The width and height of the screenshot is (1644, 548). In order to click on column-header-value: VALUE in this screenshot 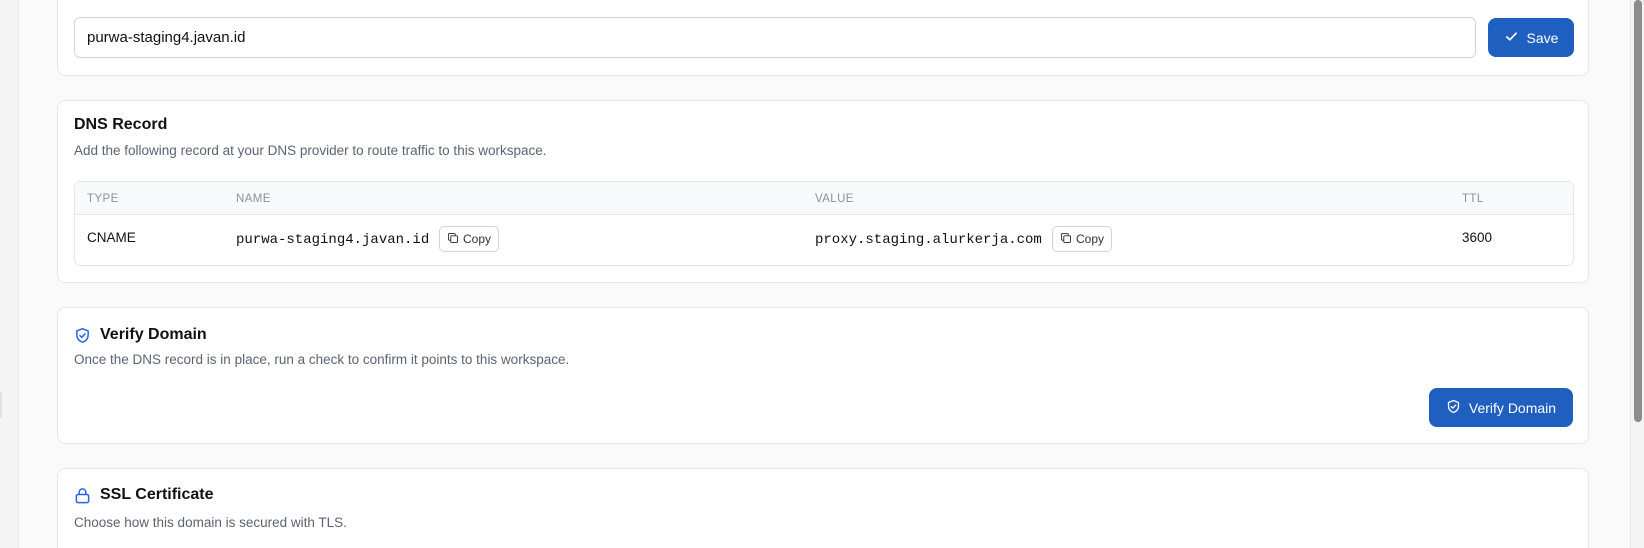, I will do `click(834, 199)`.